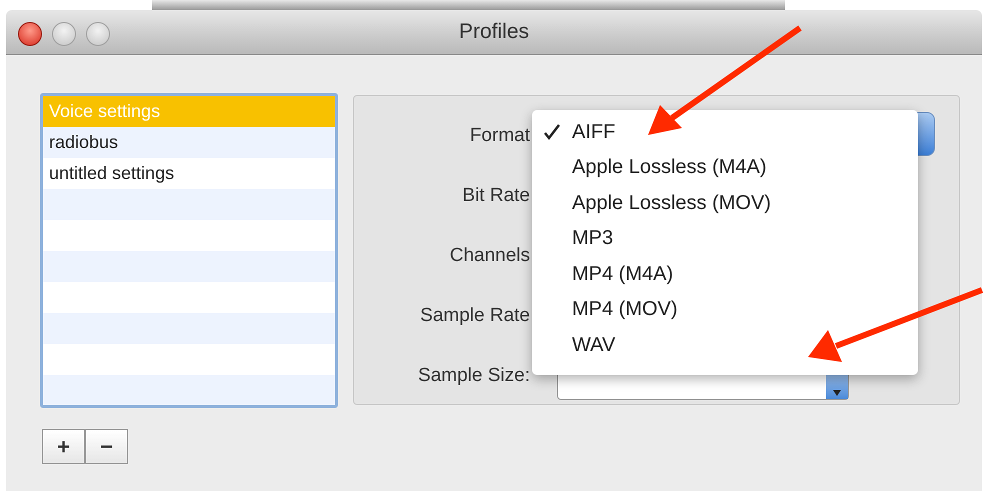 This screenshot has width=988, height=491. Describe the element at coordinates (98, 34) in the screenshot. I see `zoom-button` at that location.